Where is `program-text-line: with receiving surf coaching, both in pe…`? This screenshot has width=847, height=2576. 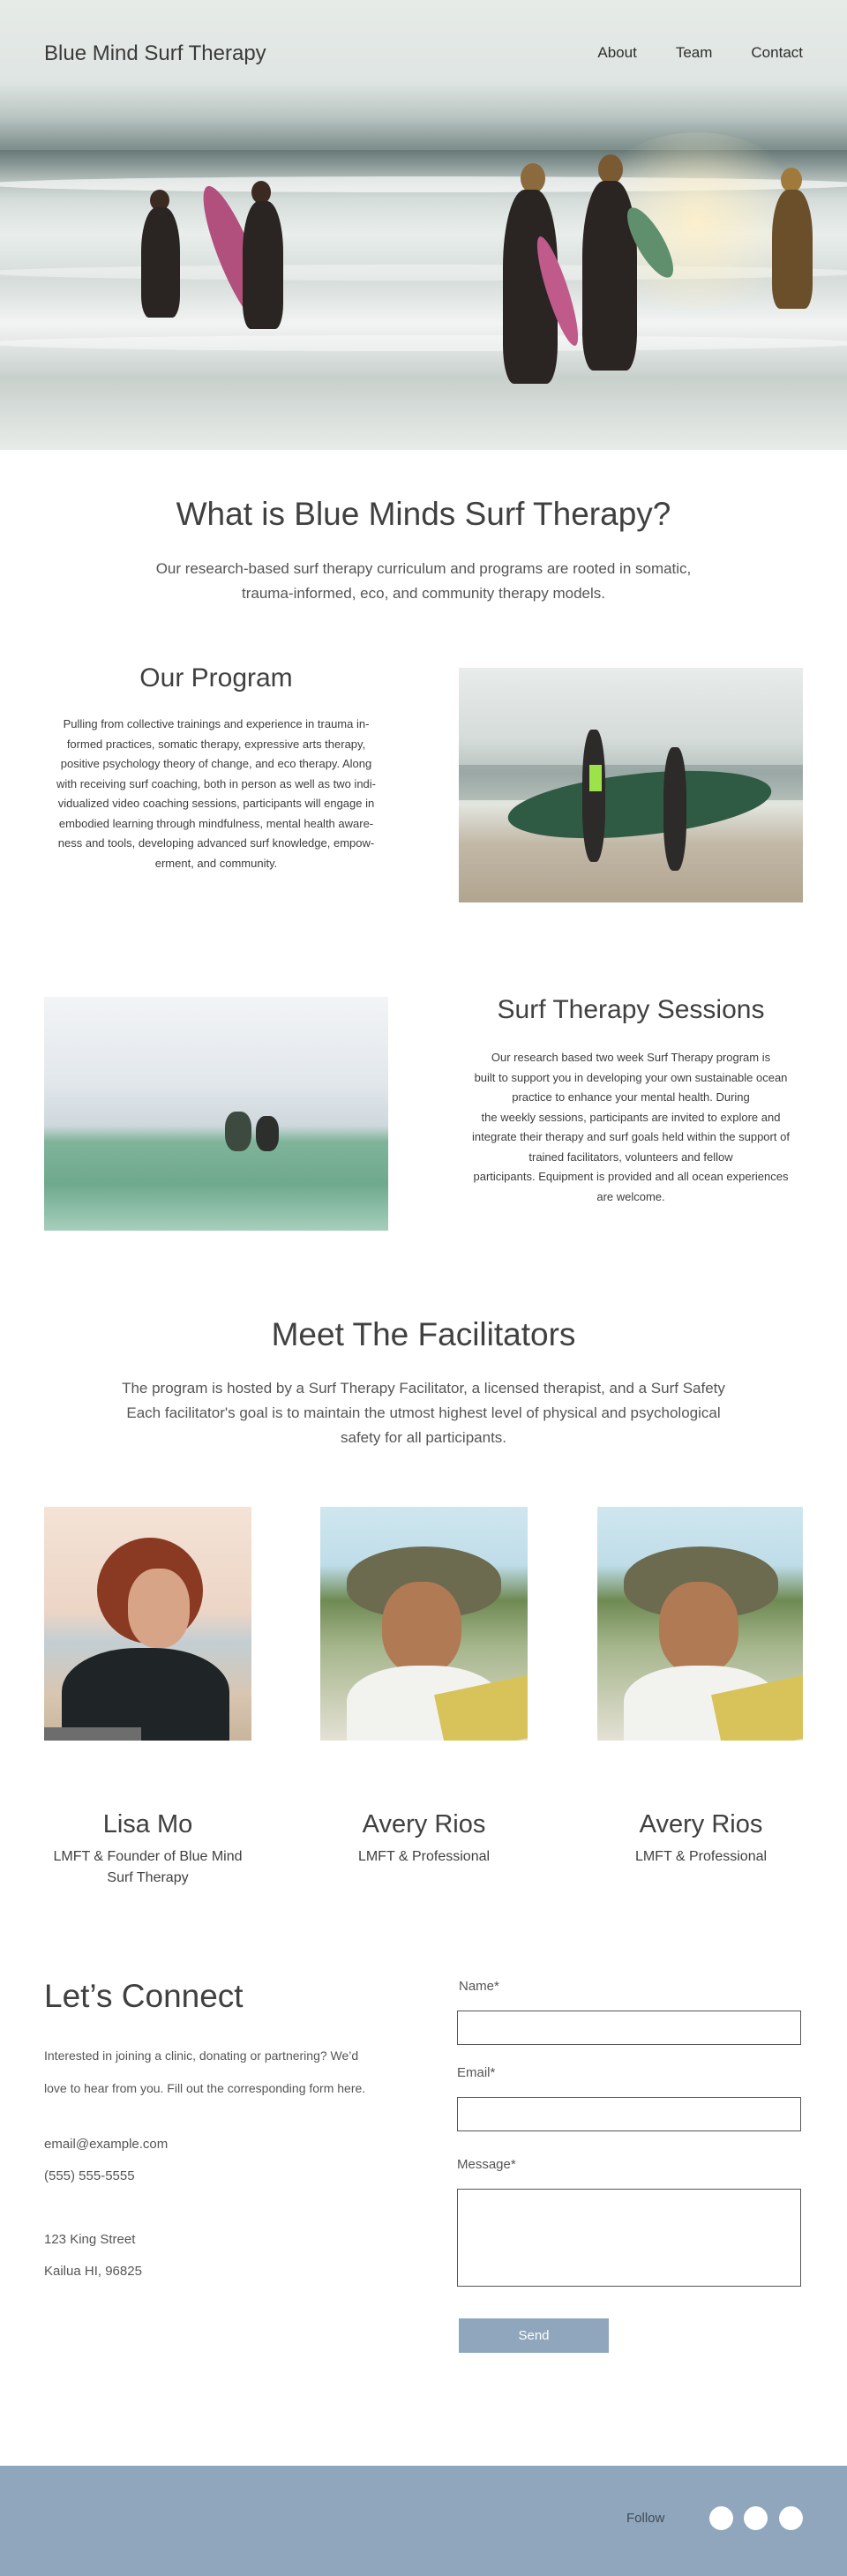
program-text-line: with receiving surf coaching, both in pe… is located at coordinates (216, 783).